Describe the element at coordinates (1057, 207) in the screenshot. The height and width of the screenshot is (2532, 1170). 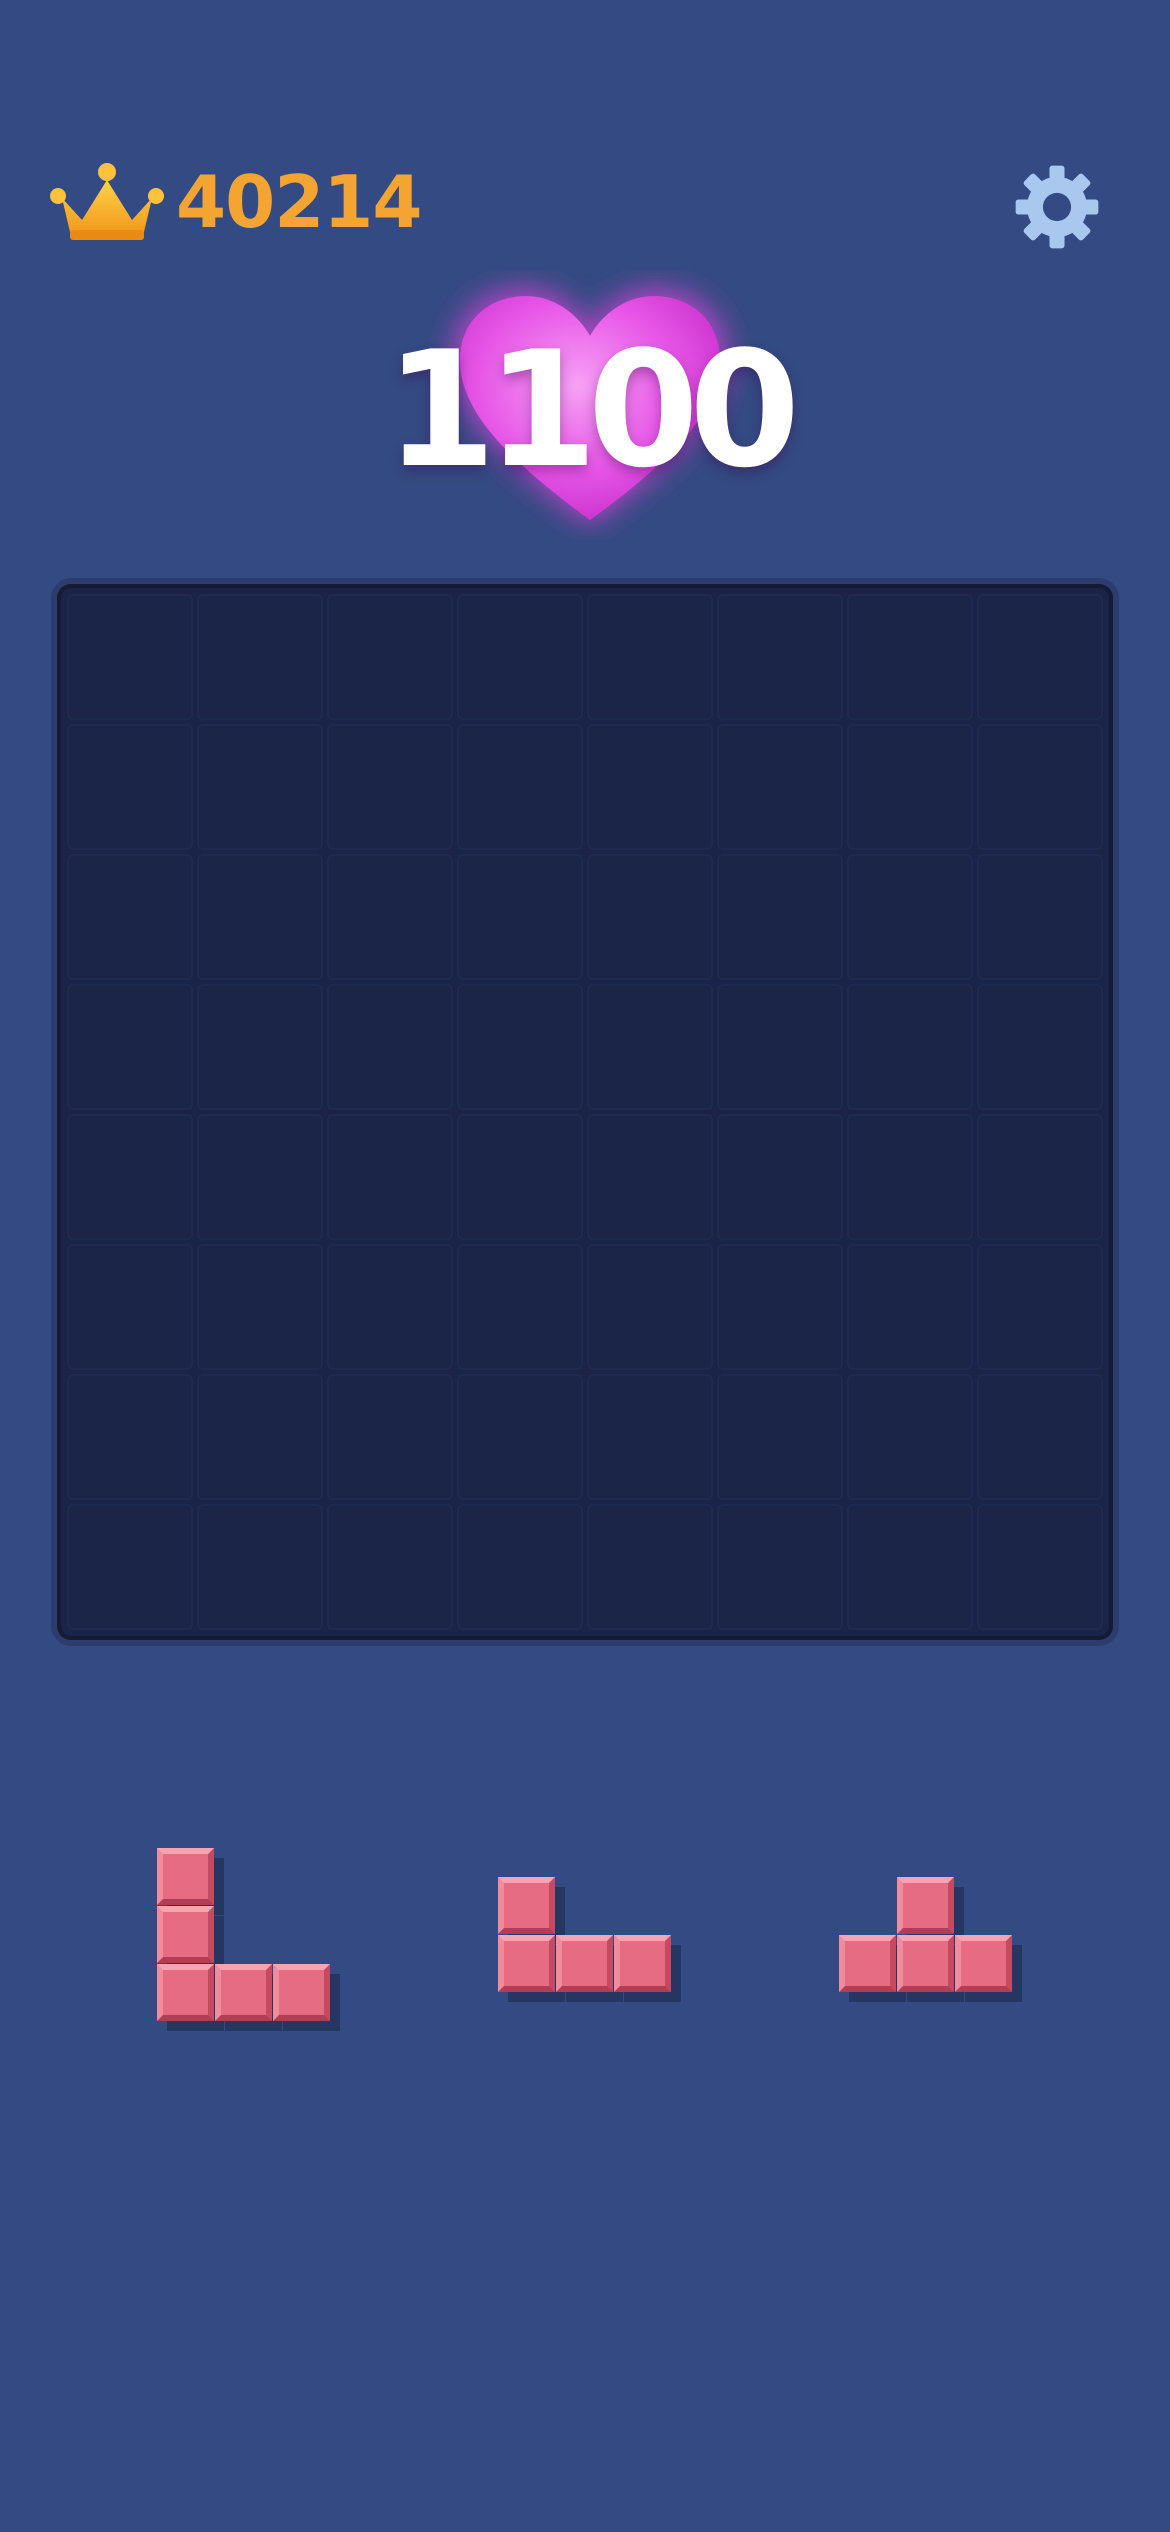
I see `settings-button` at that location.